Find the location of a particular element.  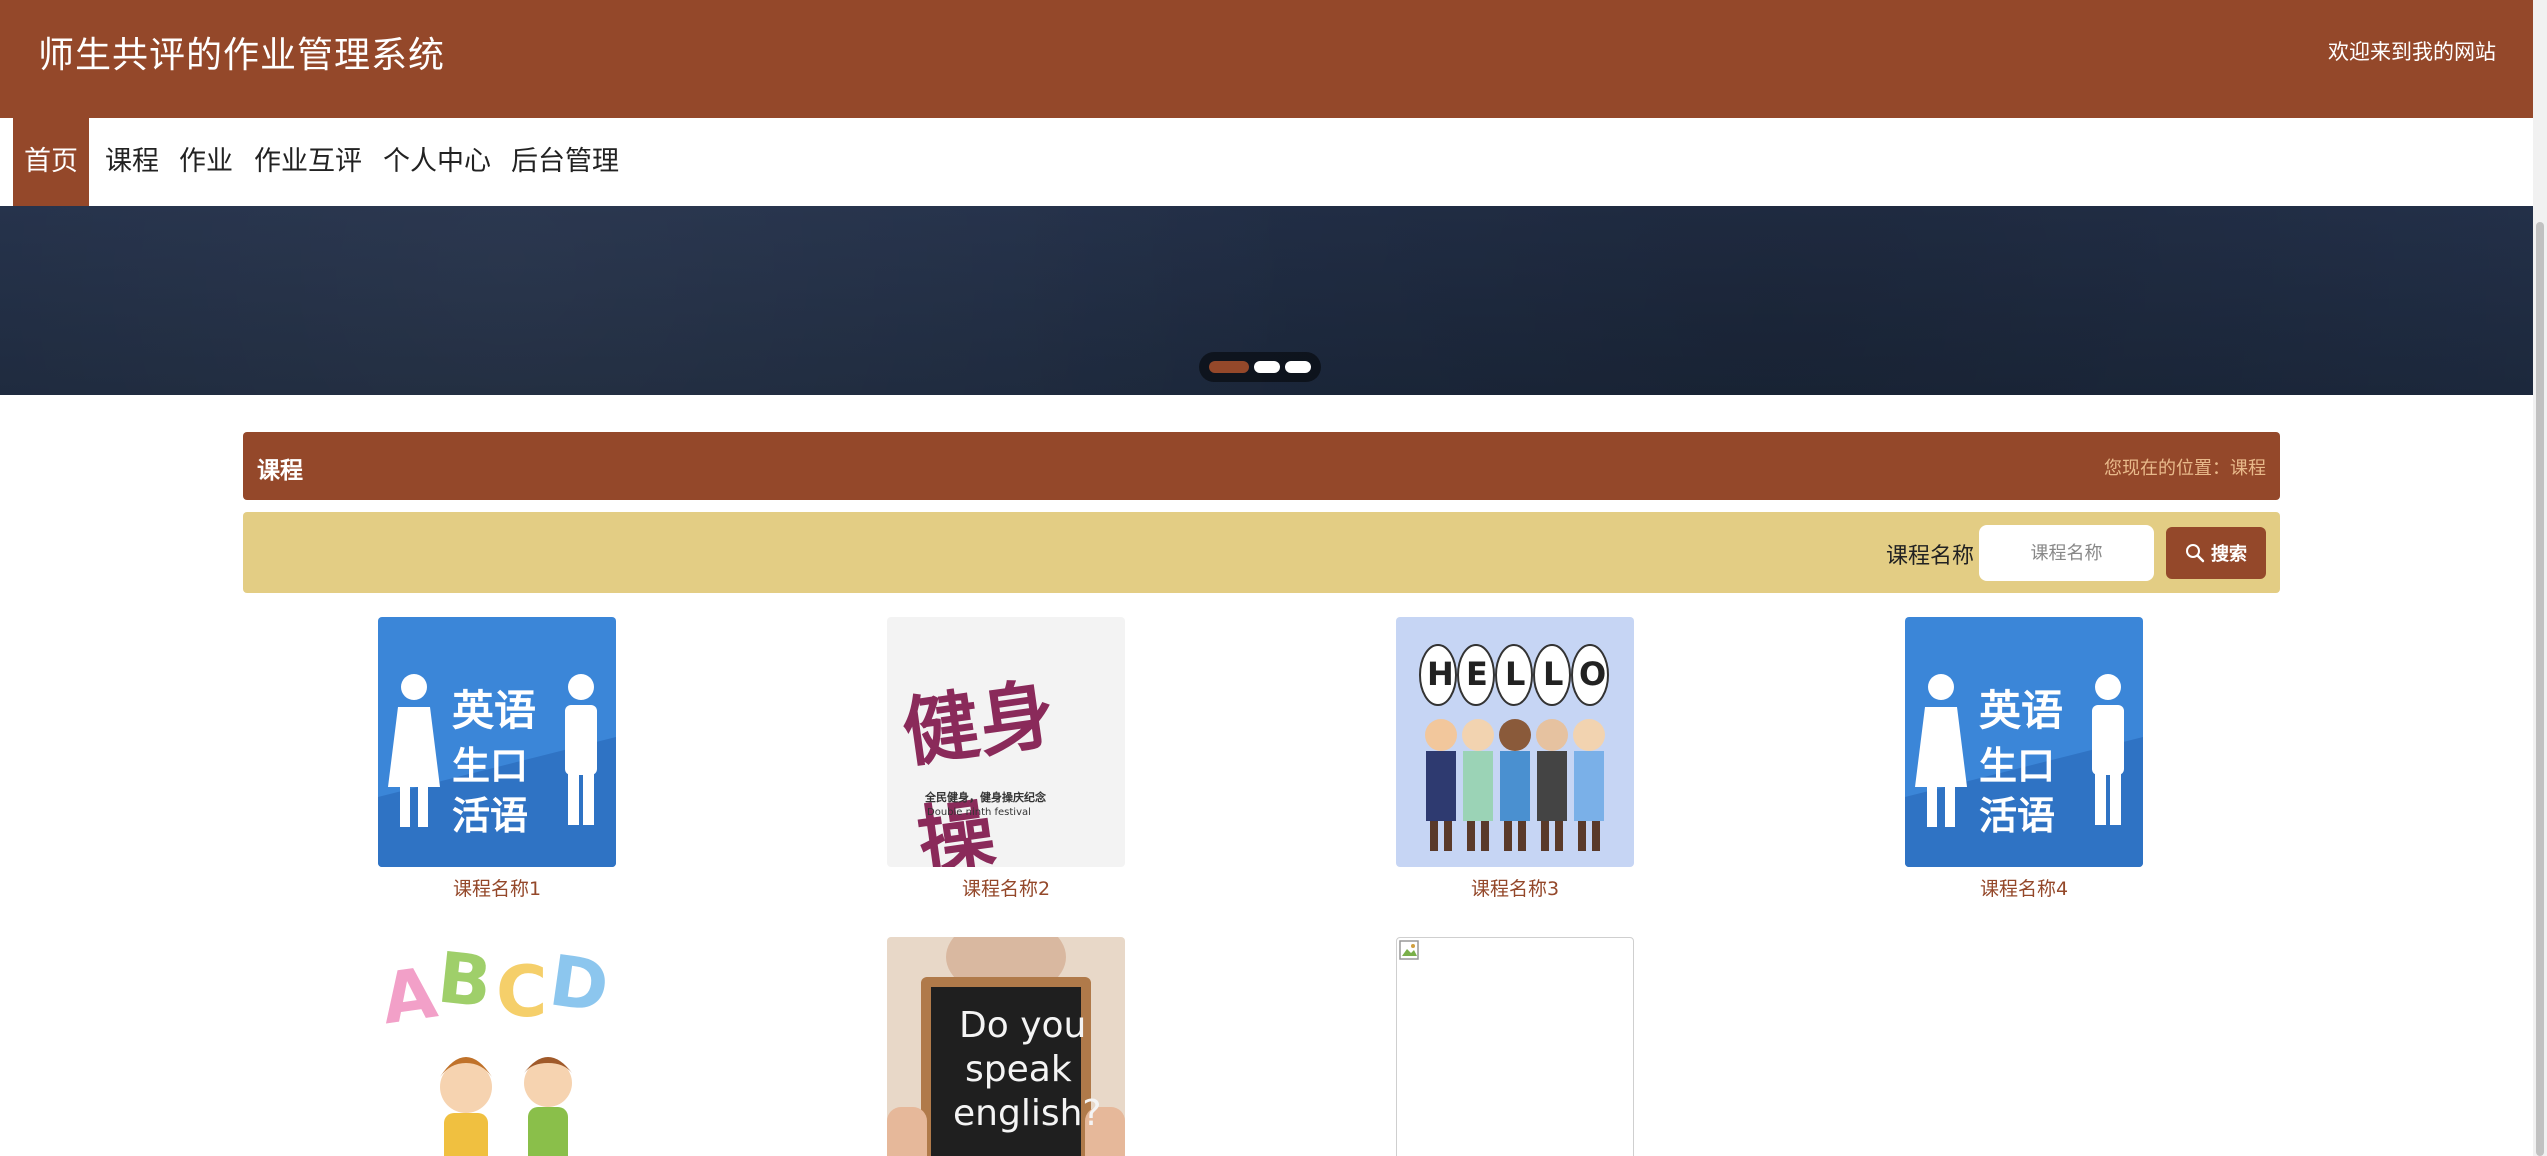

course-image is located at coordinates (1515, 1046).